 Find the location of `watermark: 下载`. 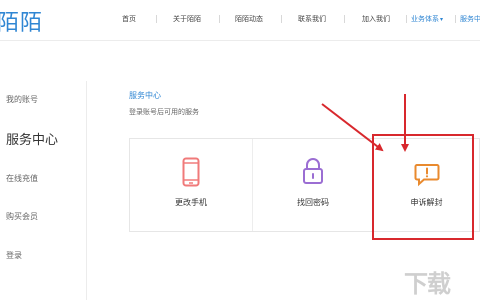

watermark: 下载 is located at coordinates (427, 284).